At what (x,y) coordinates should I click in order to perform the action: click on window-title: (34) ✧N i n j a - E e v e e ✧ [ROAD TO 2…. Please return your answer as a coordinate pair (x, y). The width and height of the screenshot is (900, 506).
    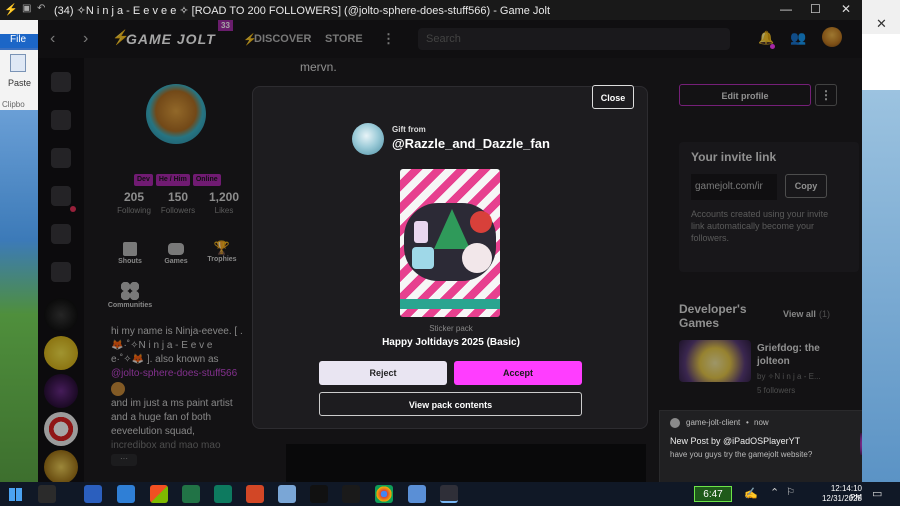
    Looking at the image, I should click on (302, 11).